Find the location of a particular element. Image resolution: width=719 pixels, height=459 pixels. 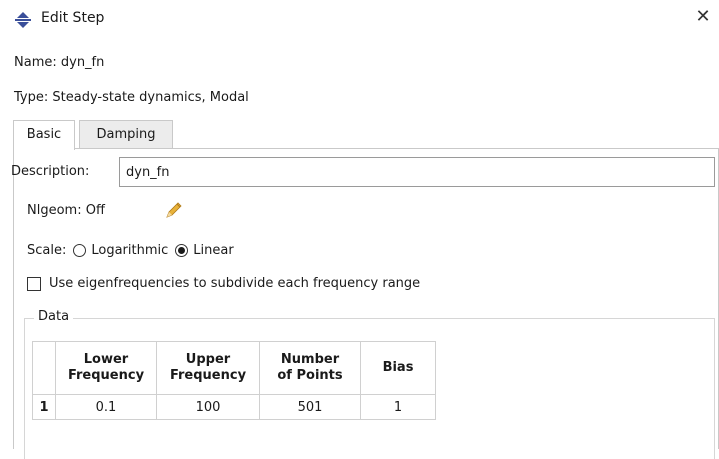

tab-damping: Damping is located at coordinates (126, 134).